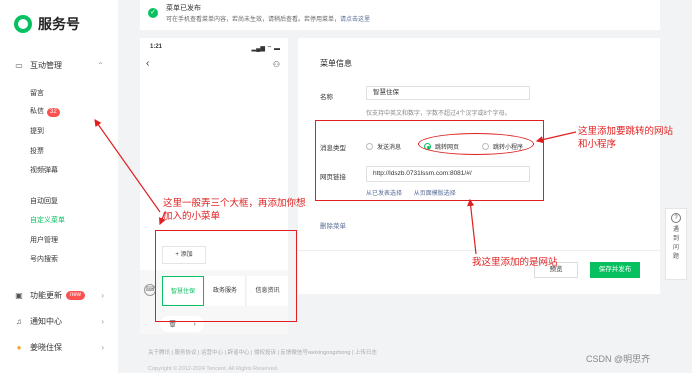 The image size is (692, 373). What do you see at coordinates (226, 276) in the screenshot?
I see `annotation-box-menu` at bounding box center [226, 276].